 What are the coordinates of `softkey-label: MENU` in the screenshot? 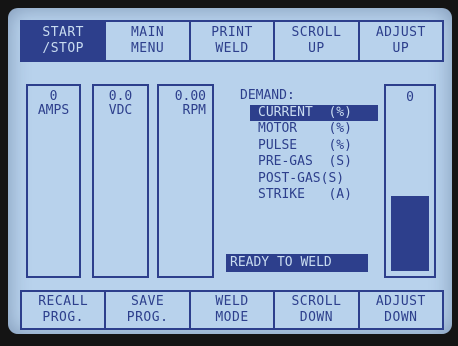 It's located at (147, 48).